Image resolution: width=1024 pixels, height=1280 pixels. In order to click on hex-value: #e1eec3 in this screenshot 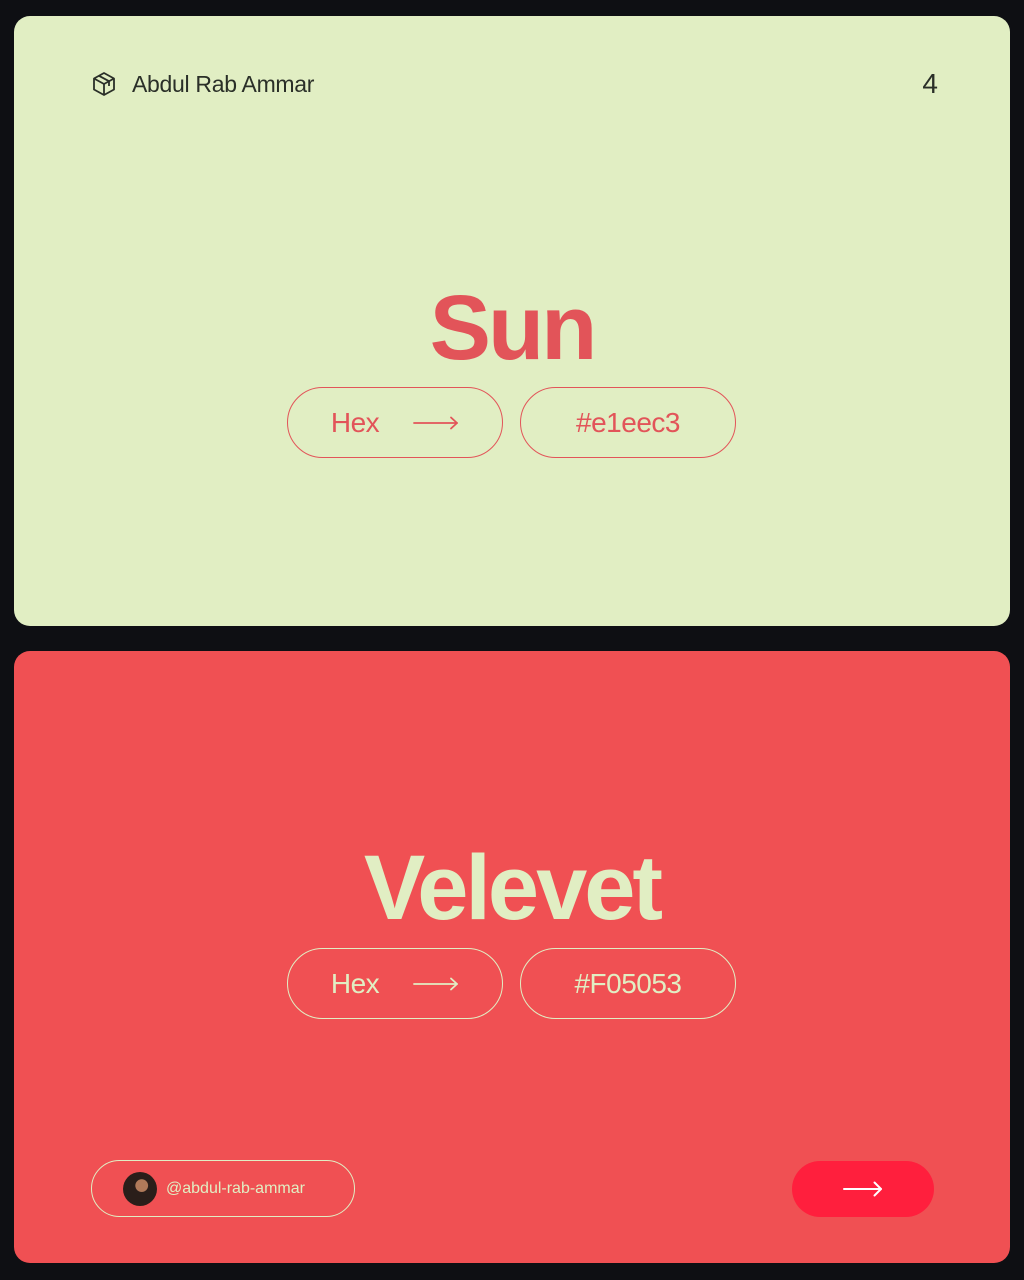, I will do `click(628, 422)`.